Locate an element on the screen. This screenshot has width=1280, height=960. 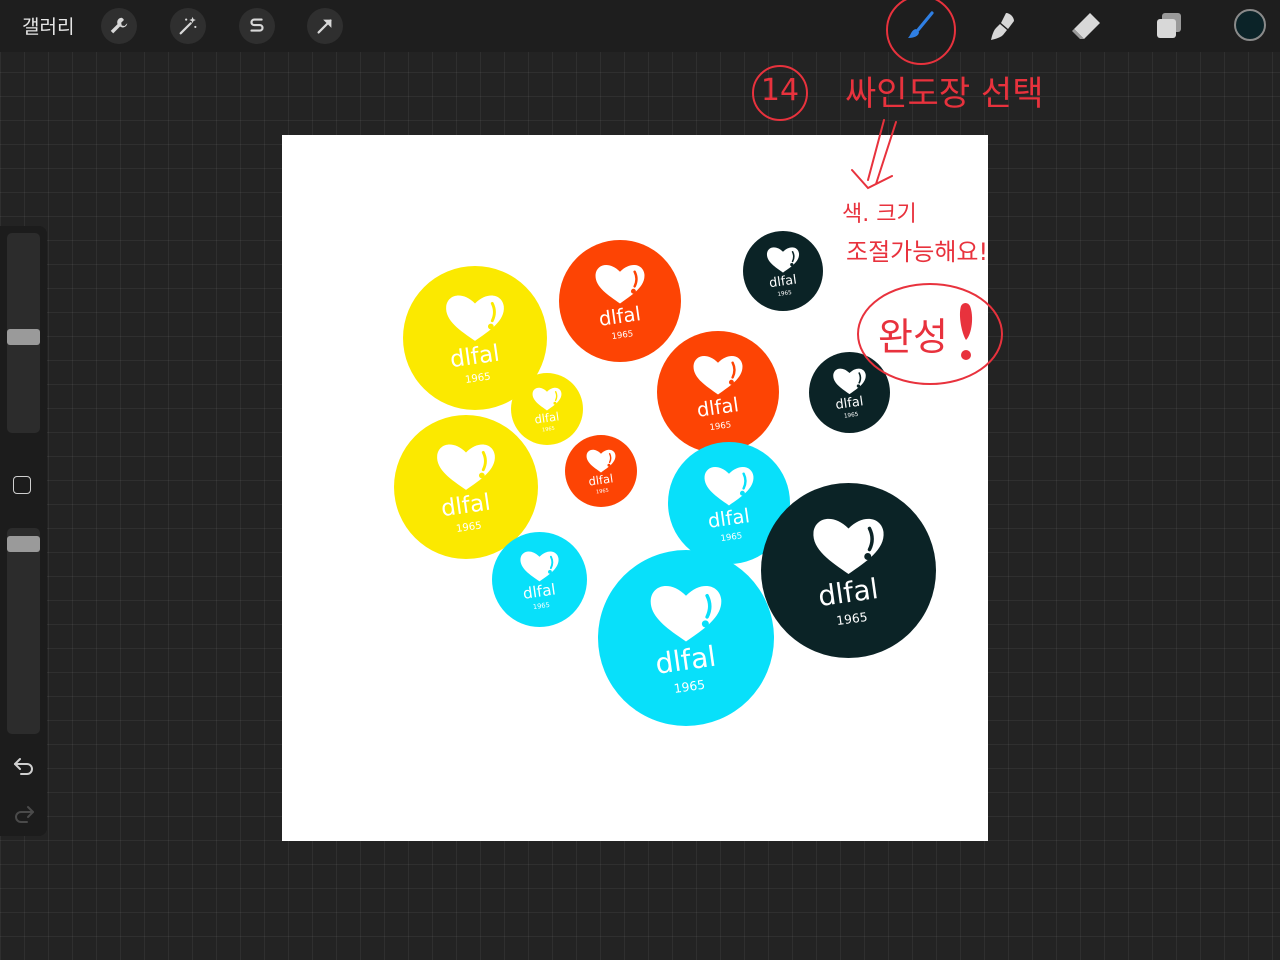
exclamation-mark-dot is located at coordinates (966, 355).